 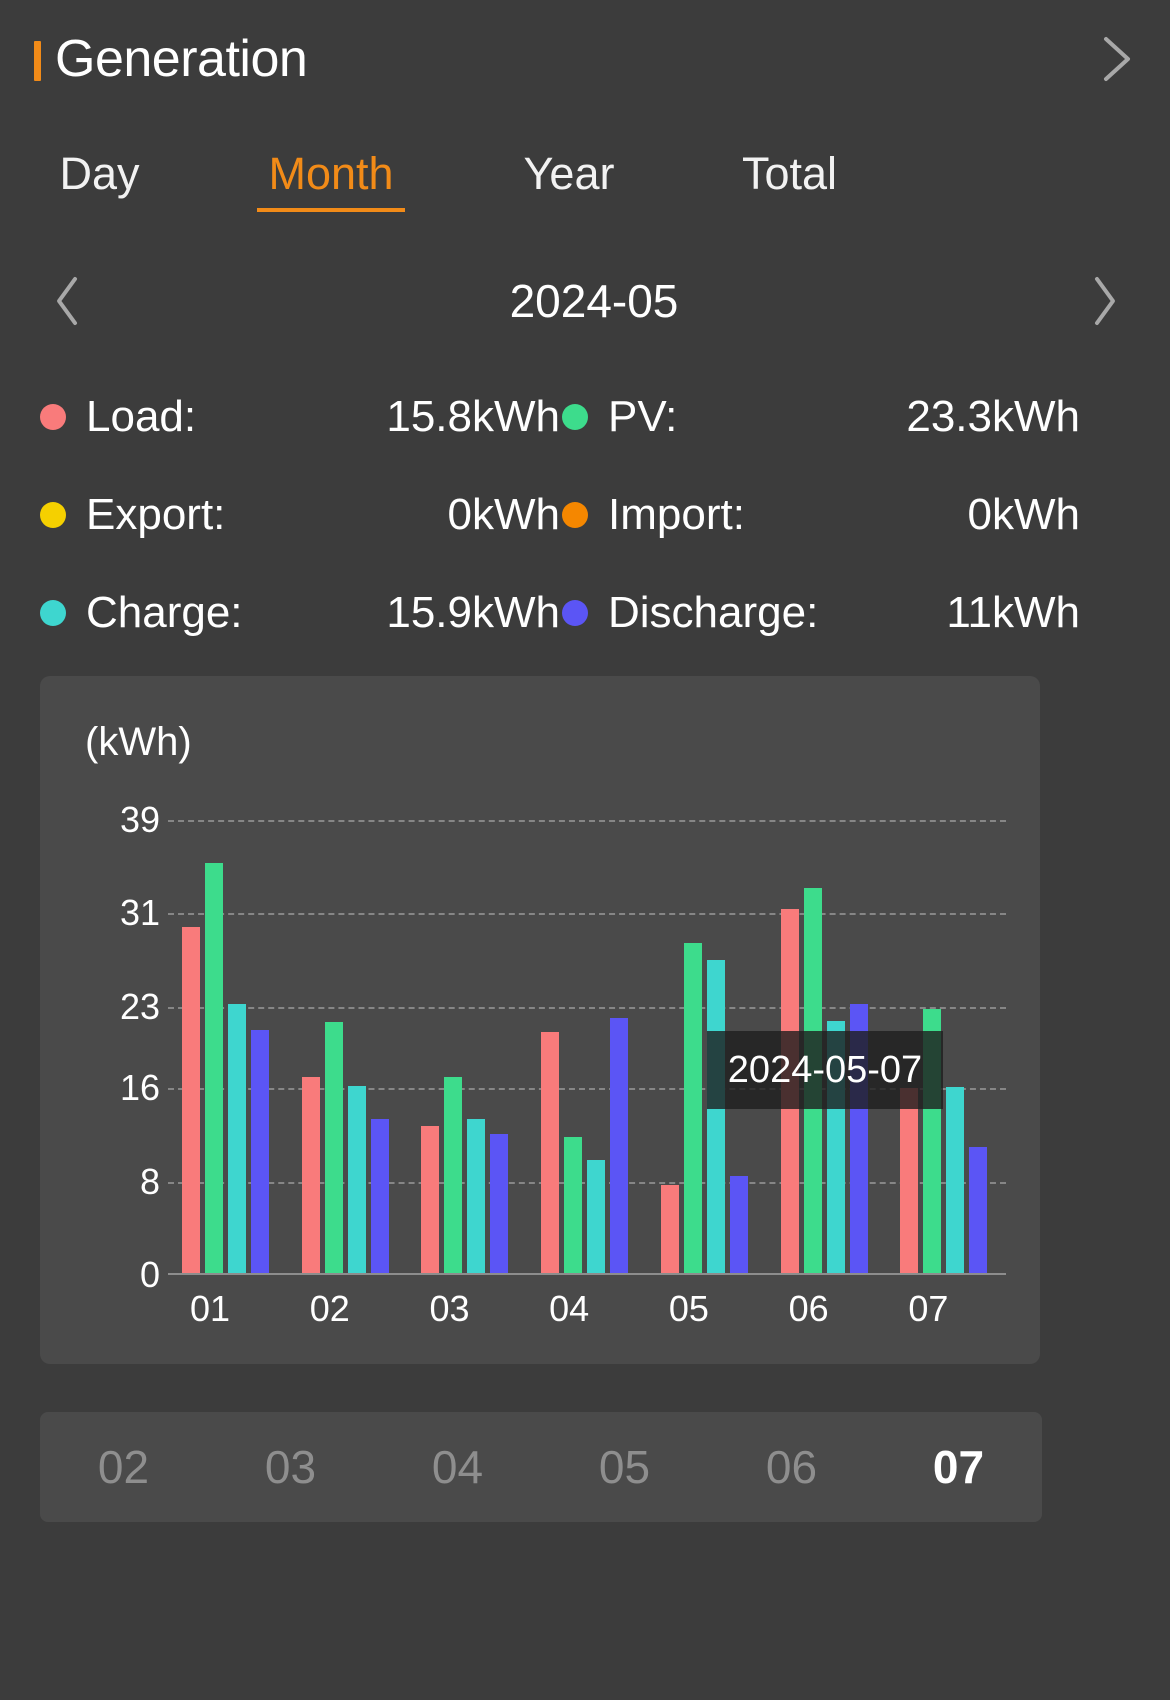 I want to click on chart-tooltip-text: 2024-05-07, so click(x=825, y=1069).